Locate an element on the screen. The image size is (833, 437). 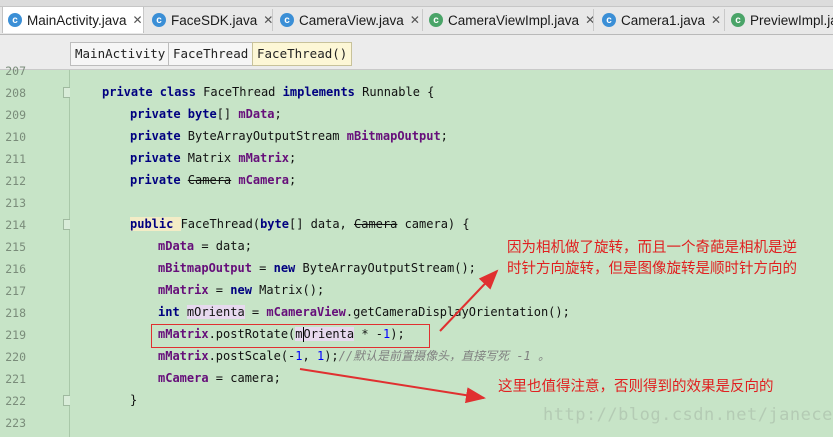
arrow-to-note2 is located at coordinates (392, 386).